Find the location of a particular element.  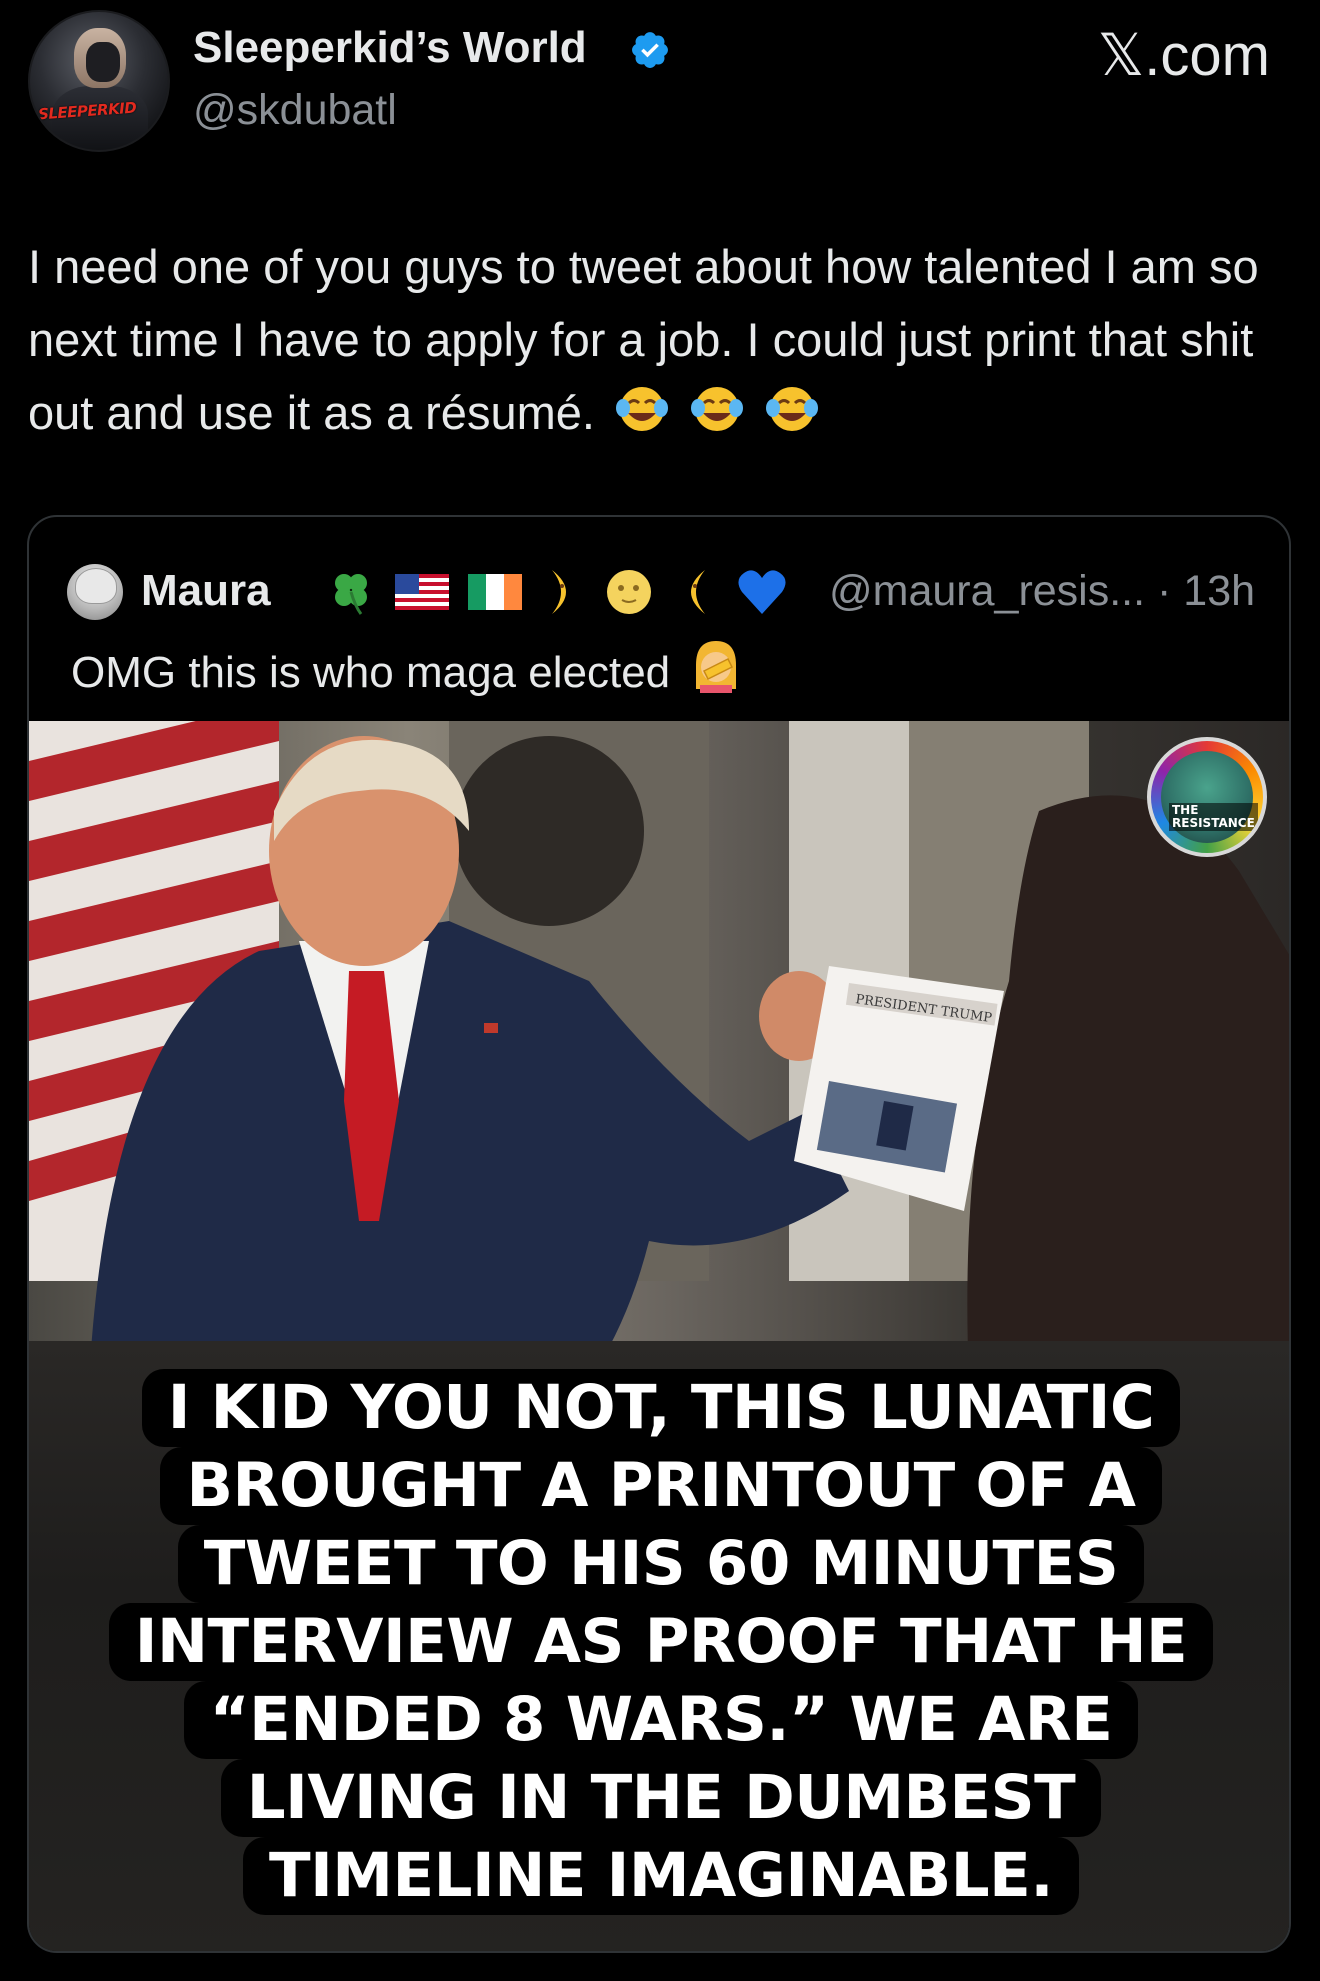

emoji-group is located at coordinates (714, 412).